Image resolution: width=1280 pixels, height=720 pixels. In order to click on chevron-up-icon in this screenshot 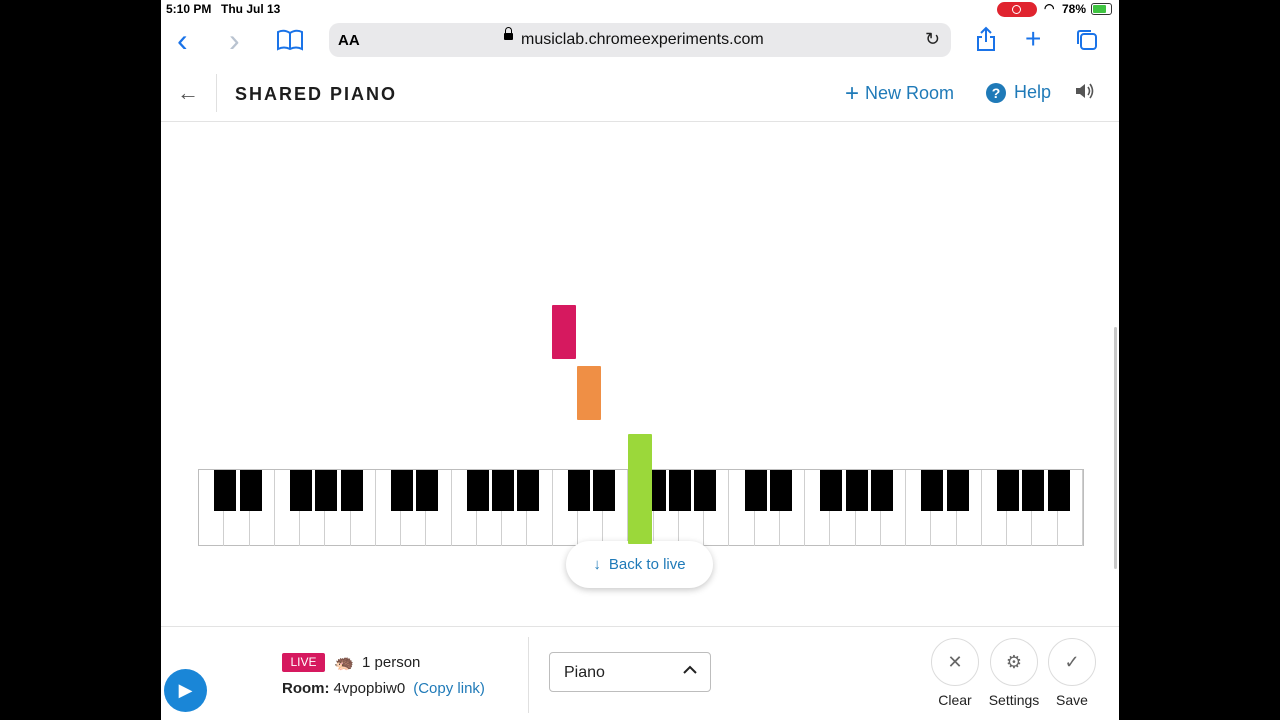, I will do `click(690, 672)`.